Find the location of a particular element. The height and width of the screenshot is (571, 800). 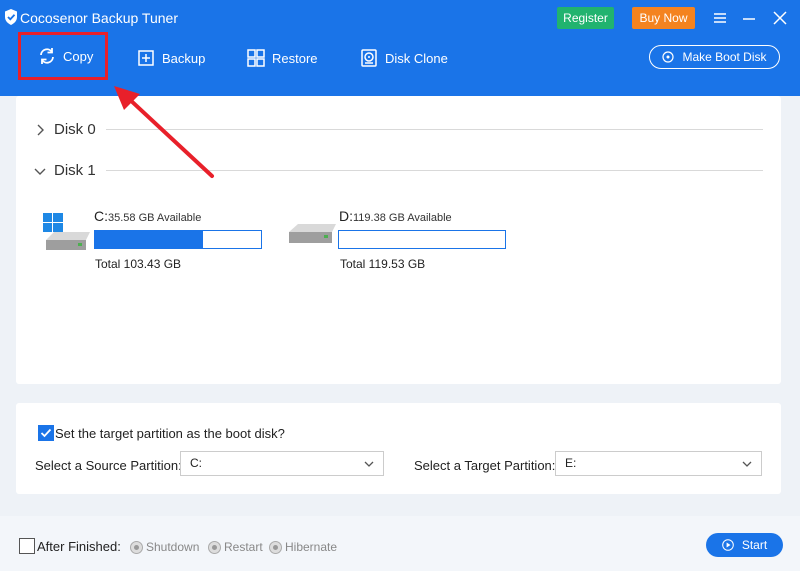

restart-radio: Restart is located at coordinates (235, 547).